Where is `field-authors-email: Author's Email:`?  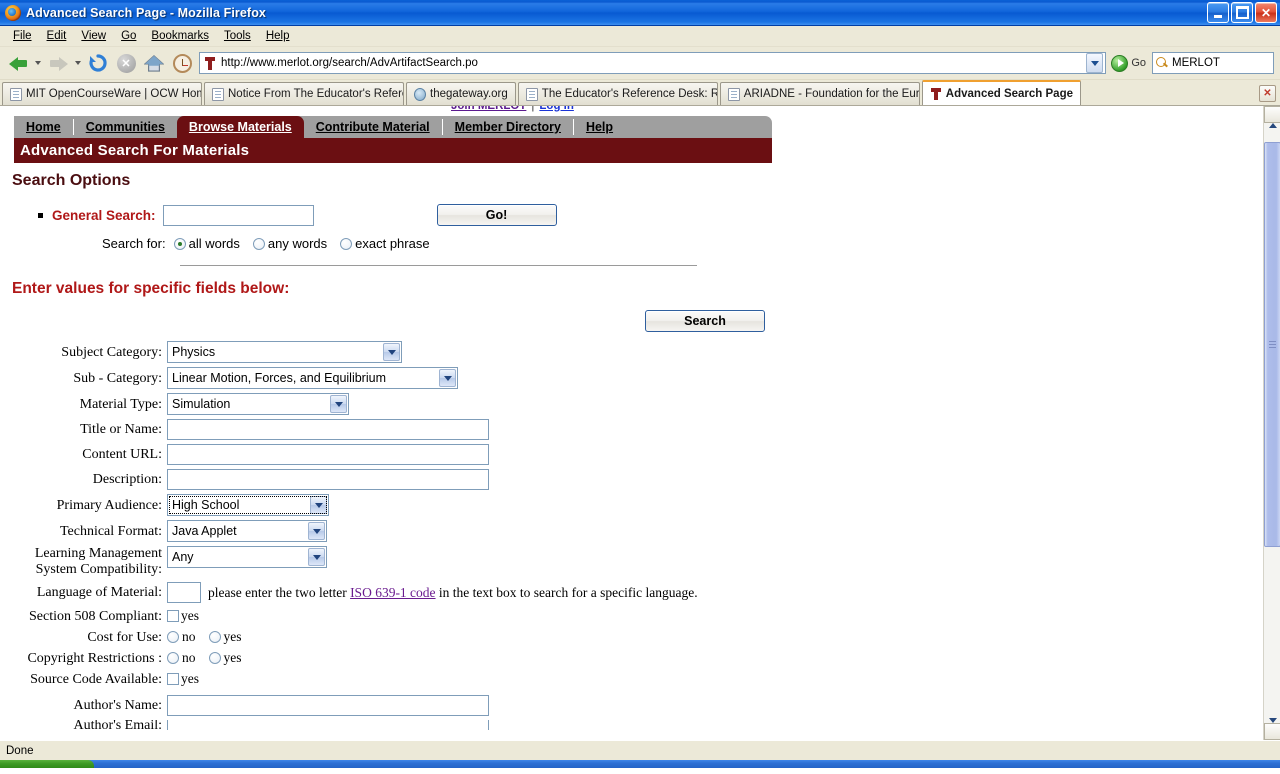 field-authors-email: Author's Email: is located at coordinates (631, 725).